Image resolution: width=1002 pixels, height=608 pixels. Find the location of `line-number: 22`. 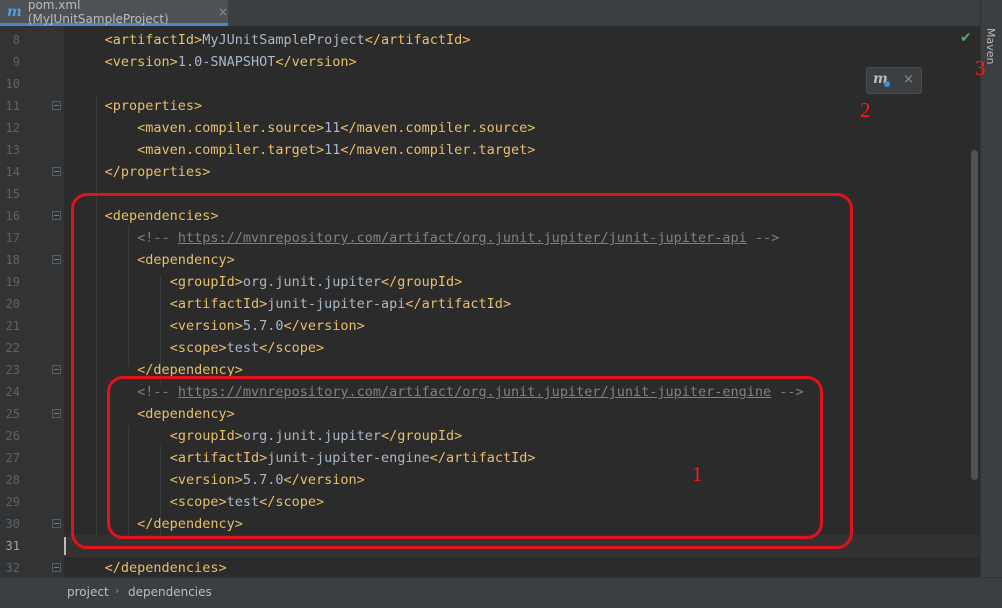

line-number: 22 is located at coordinates (12, 348).